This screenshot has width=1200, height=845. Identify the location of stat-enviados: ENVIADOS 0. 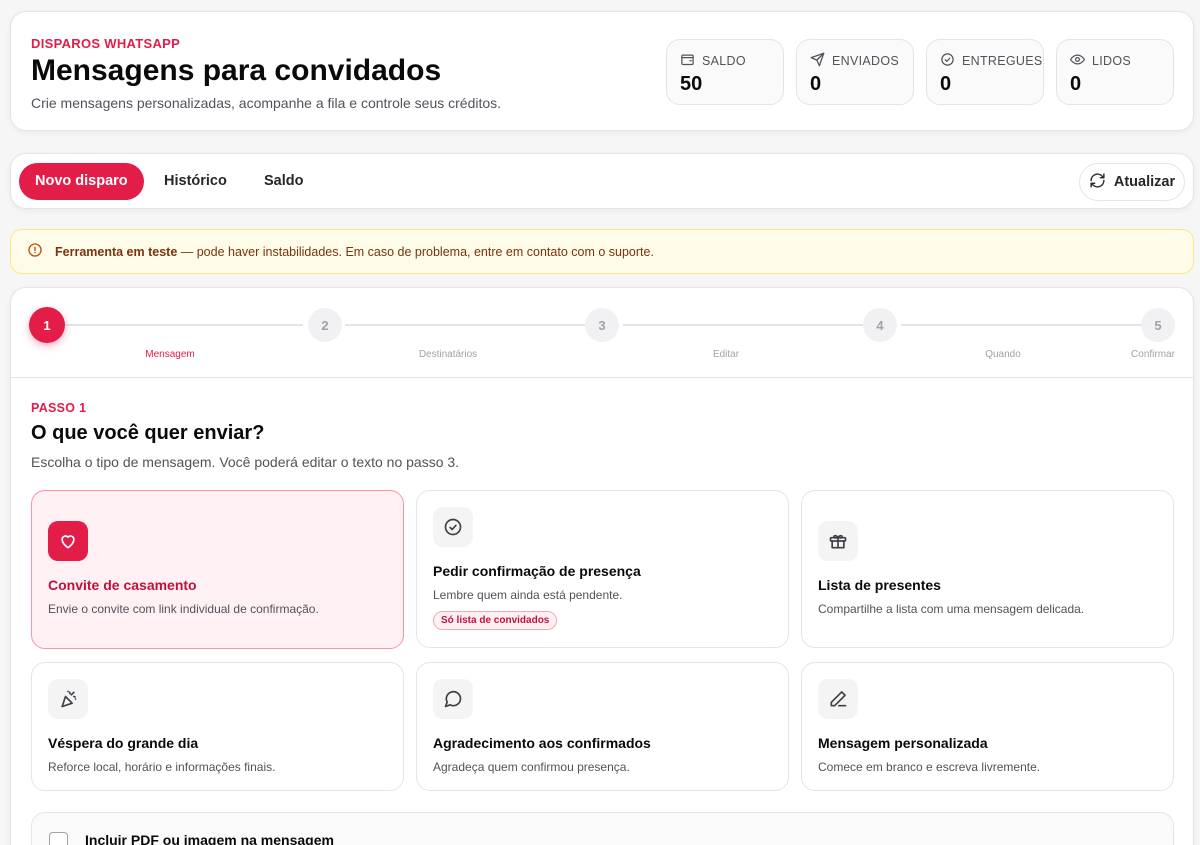
(855, 72).